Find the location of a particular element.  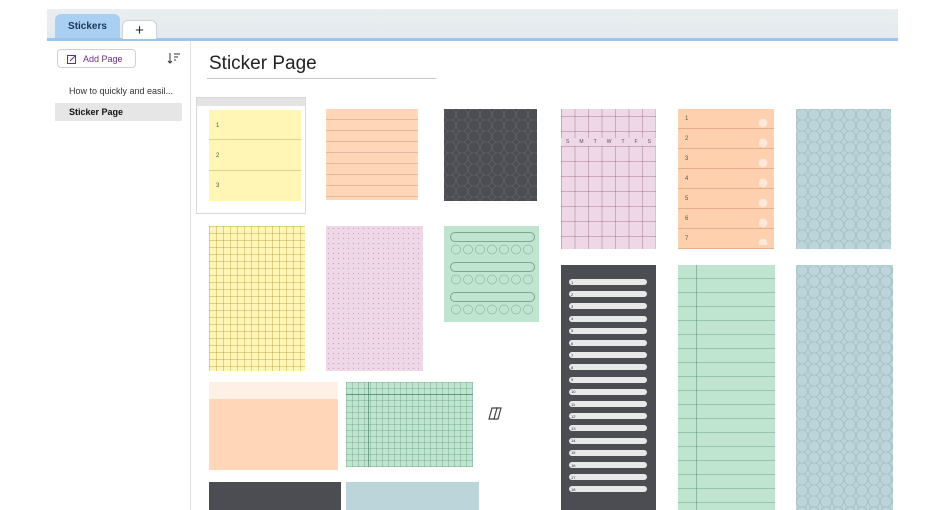

list-row-number: 8 is located at coordinates (572, 367).